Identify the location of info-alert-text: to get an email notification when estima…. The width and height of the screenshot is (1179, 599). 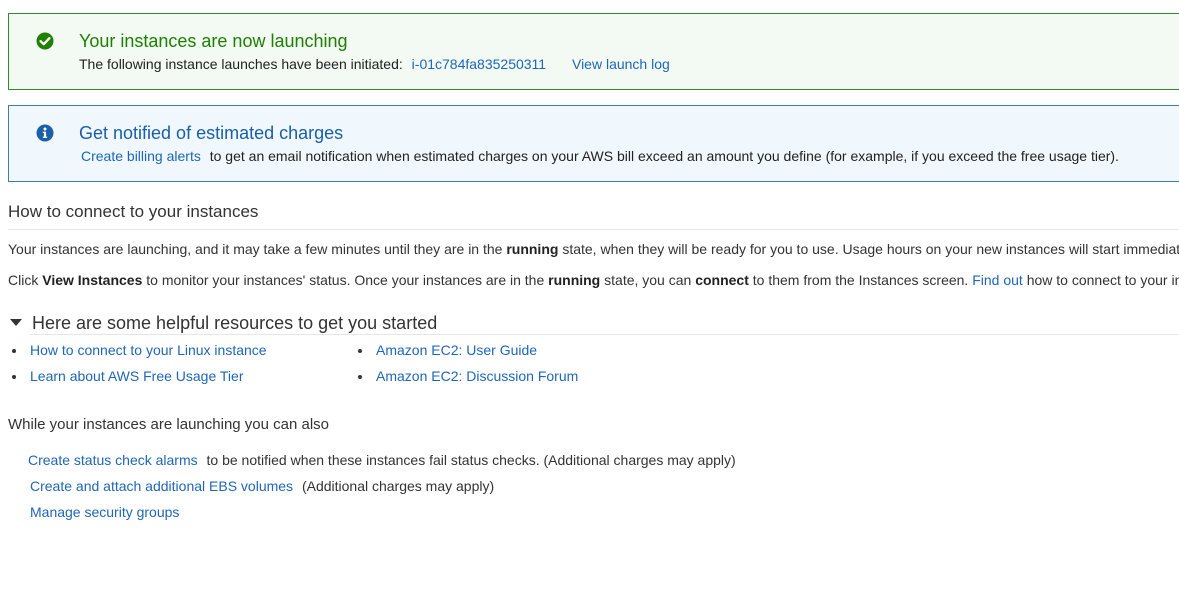
(664, 156).